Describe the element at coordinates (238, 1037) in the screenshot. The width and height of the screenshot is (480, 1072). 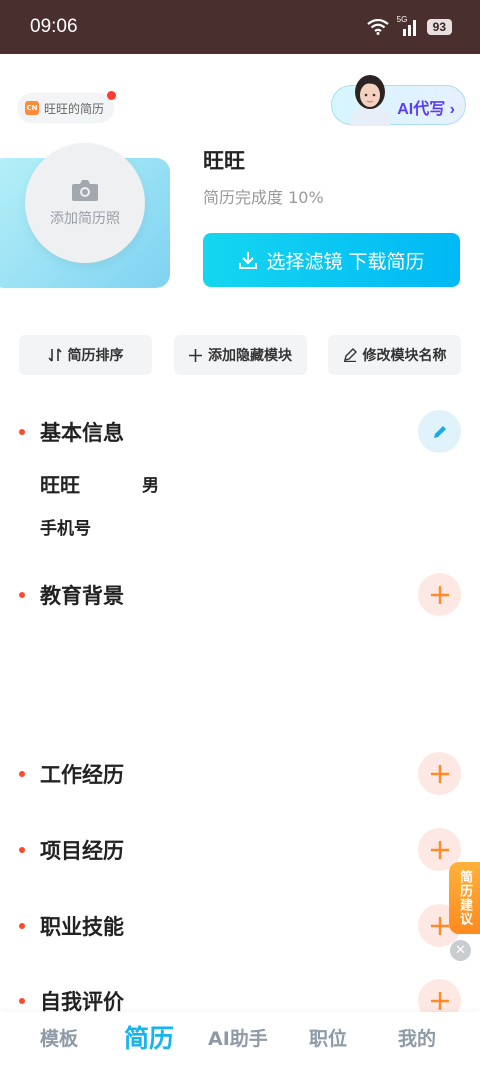
I see `nav-ai-assistant: AI助手` at that location.